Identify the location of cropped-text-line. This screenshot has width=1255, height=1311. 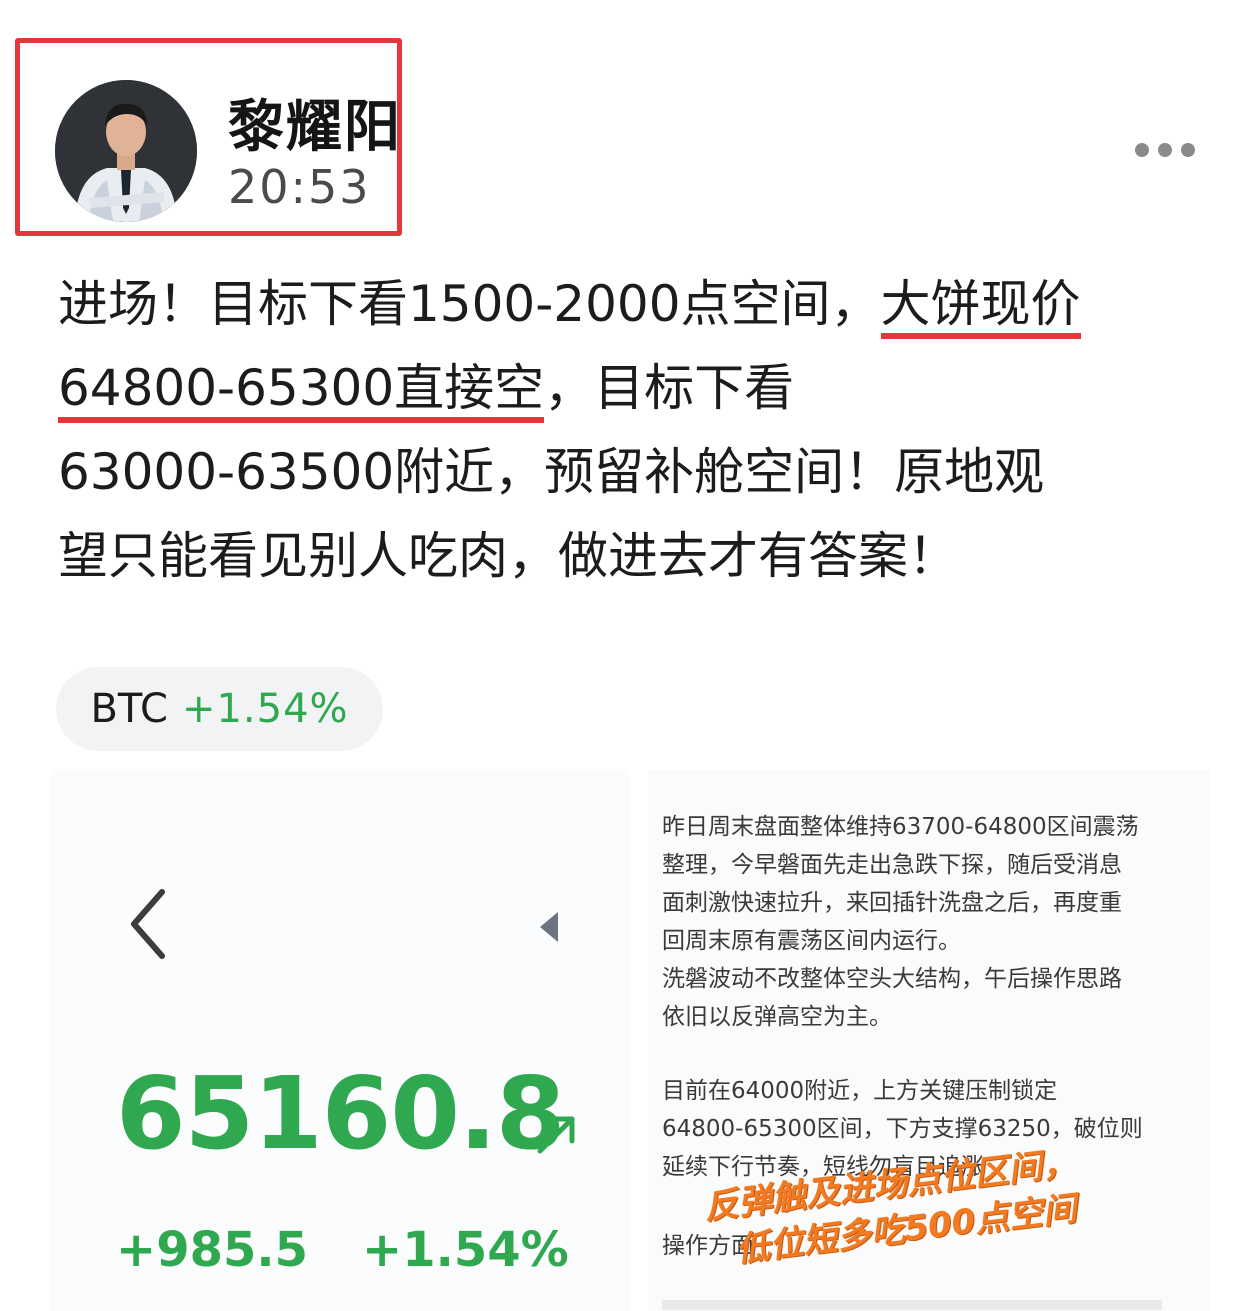
(912, 1305).